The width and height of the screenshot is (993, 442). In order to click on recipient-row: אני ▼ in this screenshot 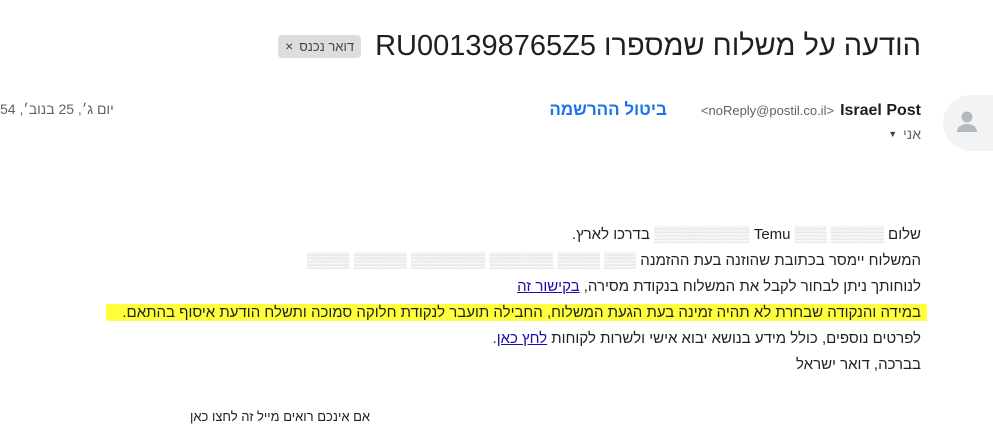, I will do `click(904, 134)`.